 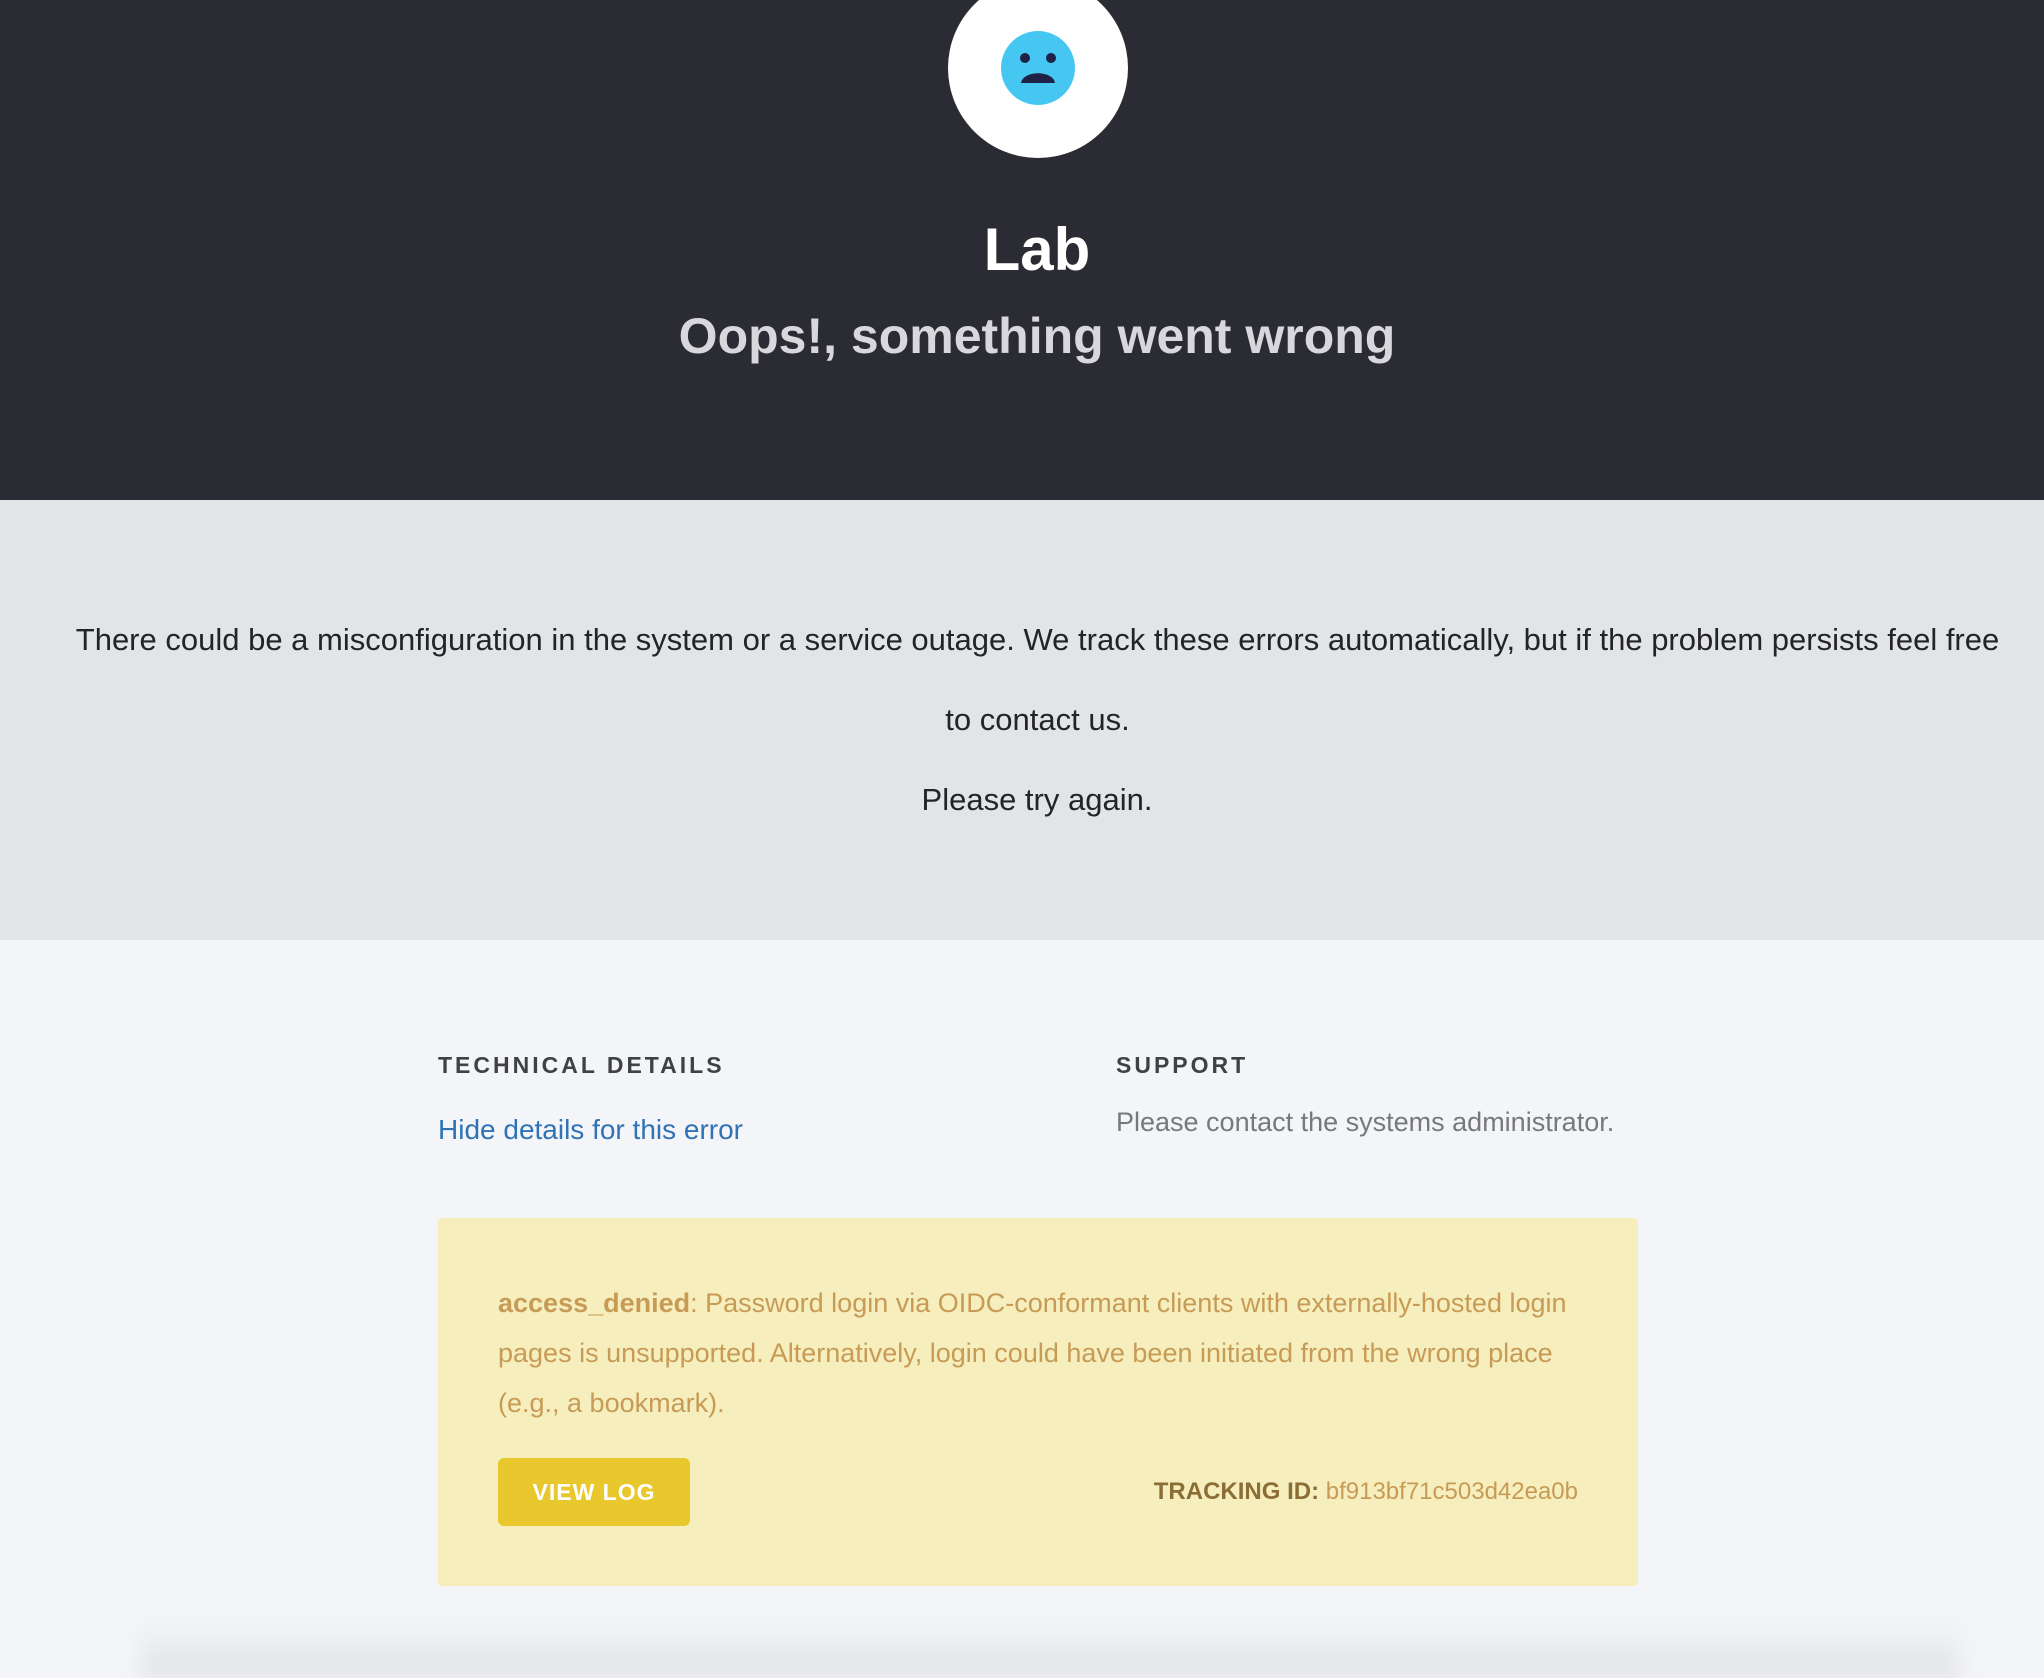 What do you see at coordinates (1182, 1065) in the screenshot?
I see `support-heading: SUPPORT` at bounding box center [1182, 1065].